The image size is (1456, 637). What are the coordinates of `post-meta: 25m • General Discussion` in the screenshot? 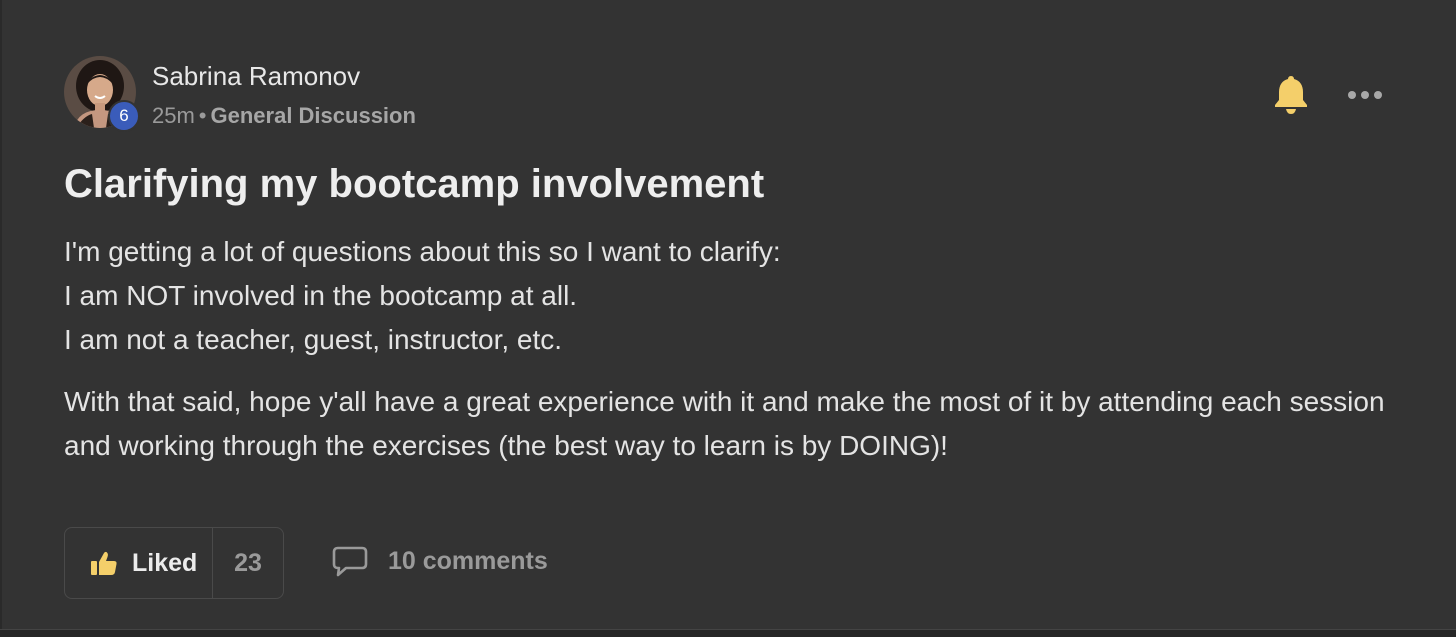 It's located at (284, 116).